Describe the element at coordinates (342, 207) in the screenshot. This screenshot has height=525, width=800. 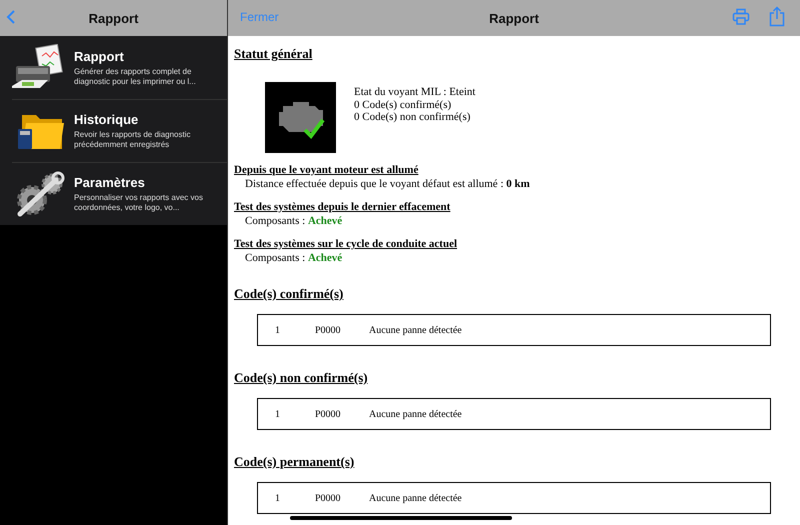
I see `section-heading: Test des systèmes depuis le dernier effacement` at that location.